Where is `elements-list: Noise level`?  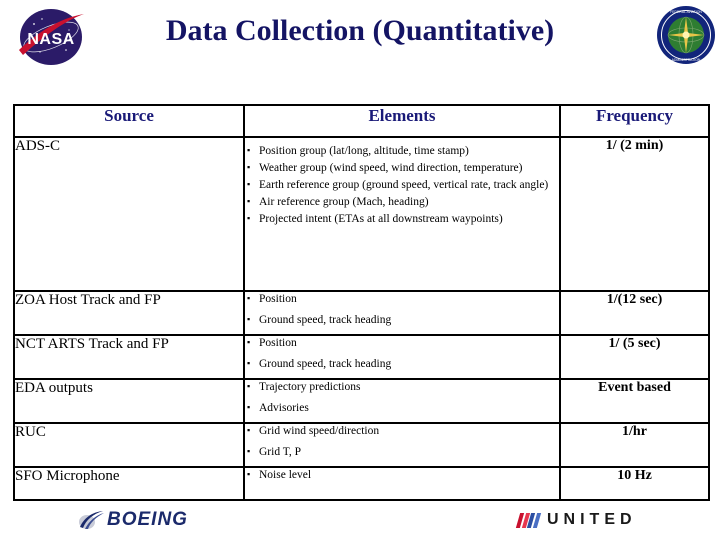 elements-list: Noise level is located at coordinates (402, 475).